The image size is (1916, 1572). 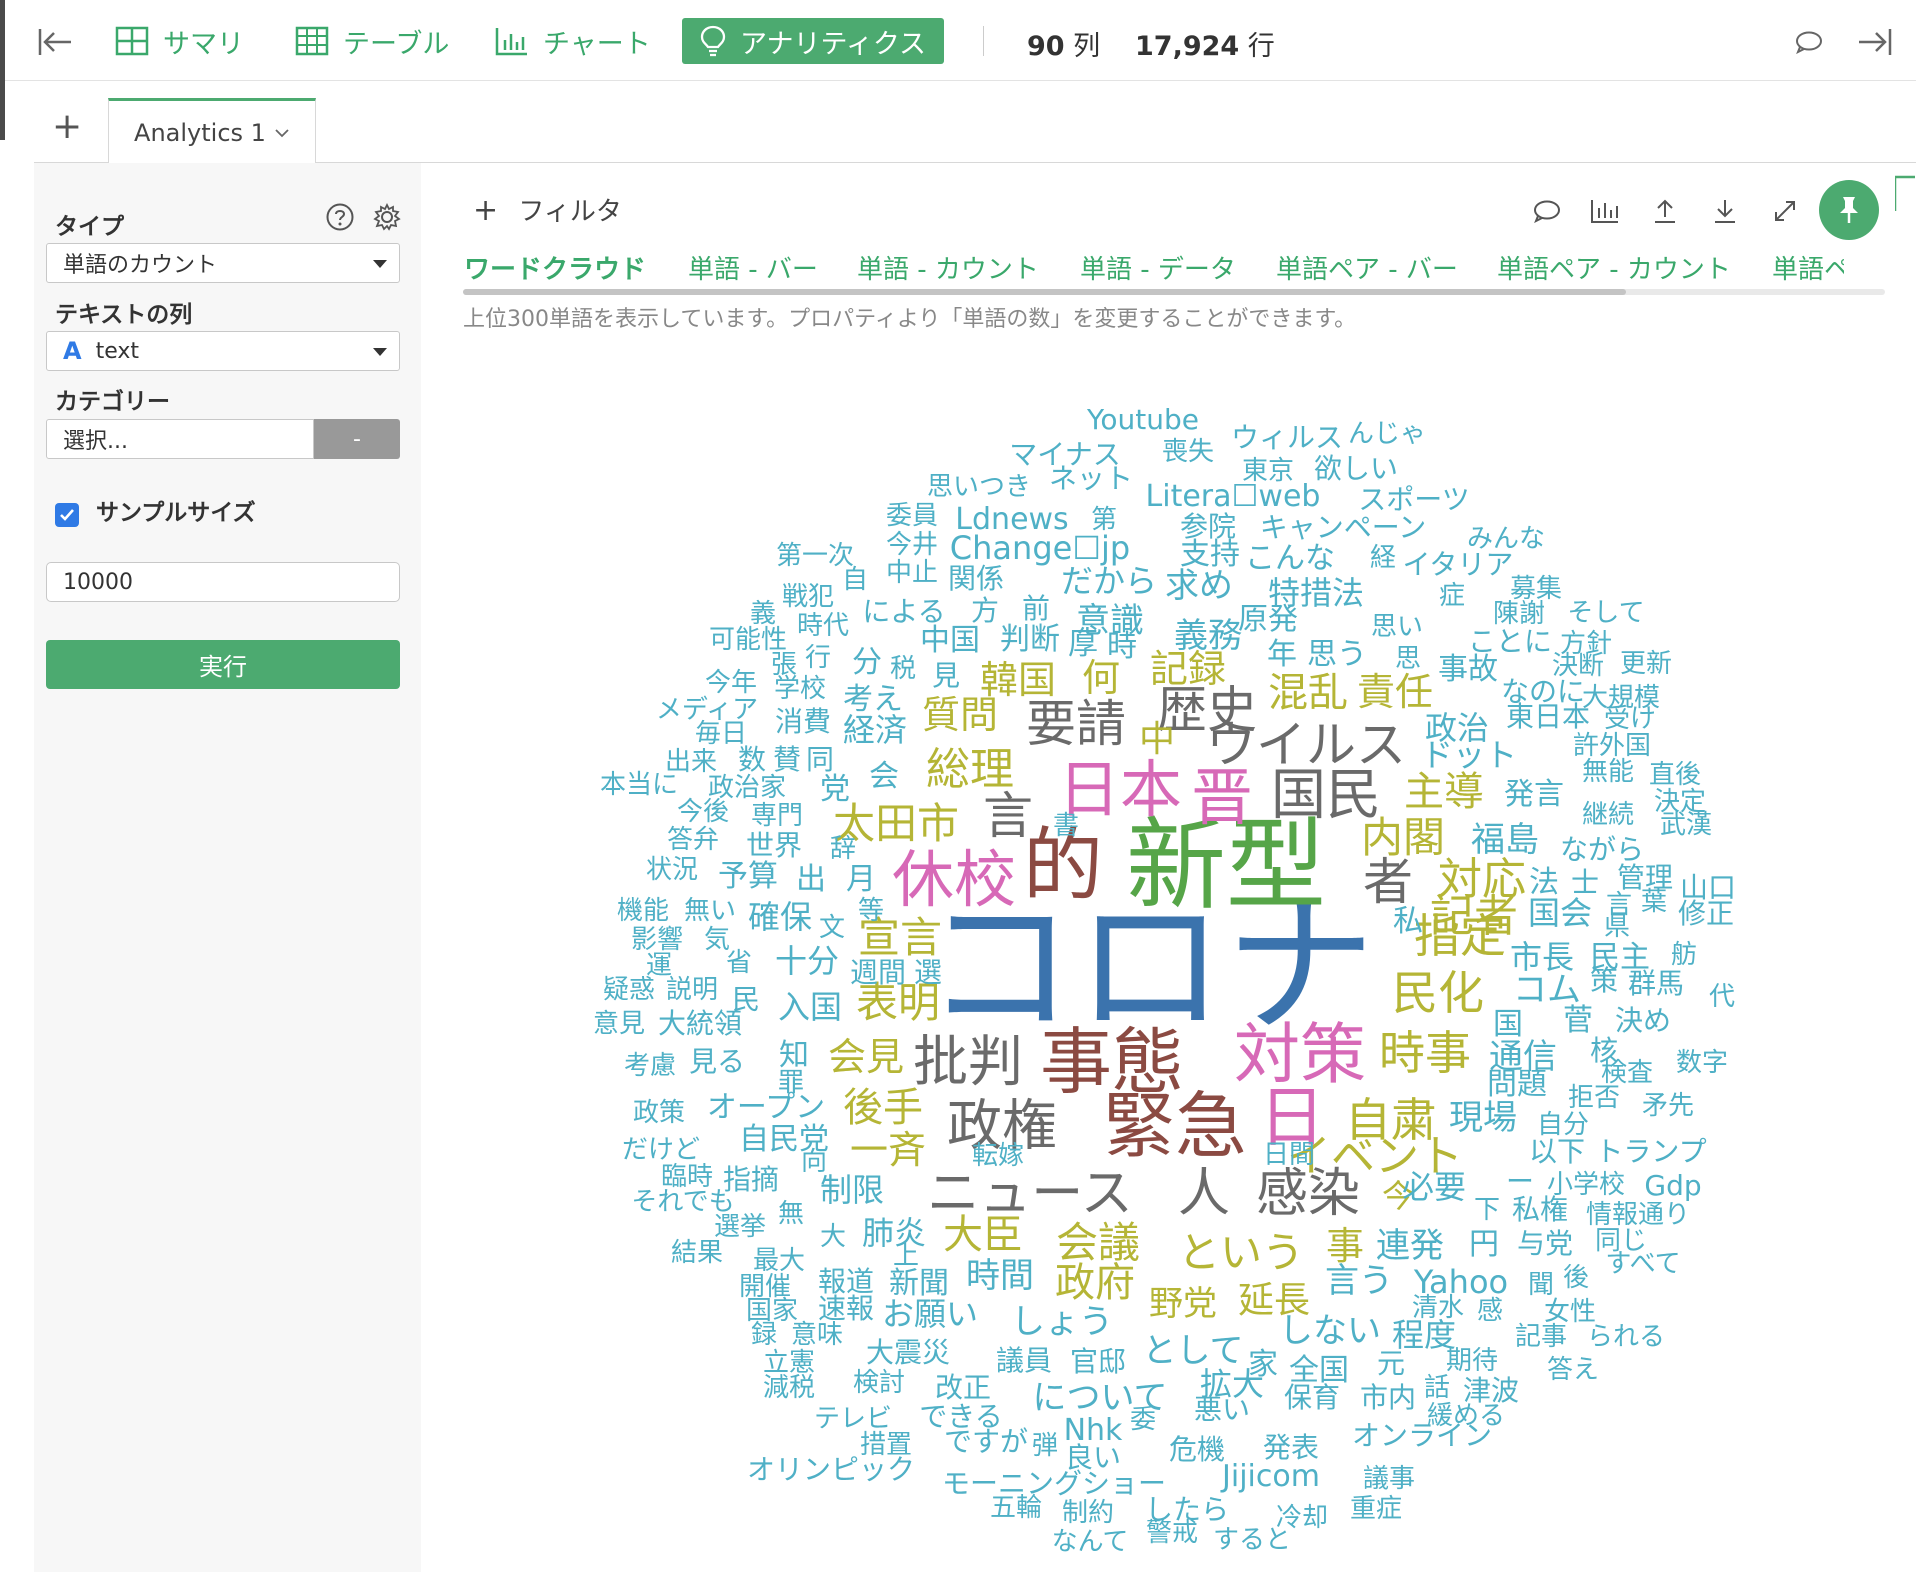 What do you see at coordinates (223, 664) in the screenshot?
I see `run-button: 実行` at bounding box center [223, 664].